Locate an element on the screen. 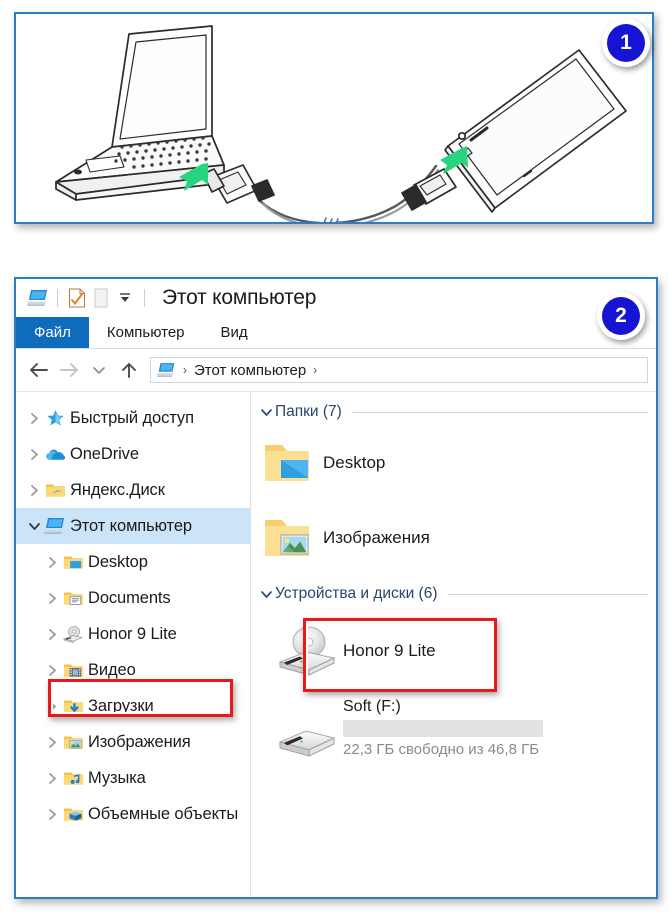  sidebar-label-pictures: Изображения is located at coordinates (139, 741).